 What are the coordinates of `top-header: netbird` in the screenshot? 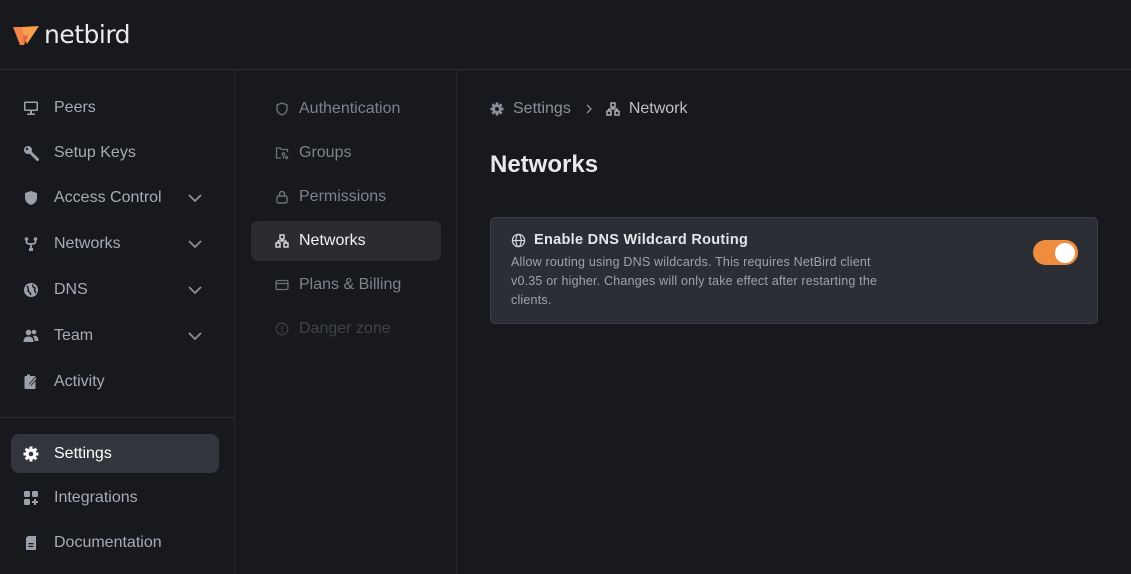 It's located at (565, 35).